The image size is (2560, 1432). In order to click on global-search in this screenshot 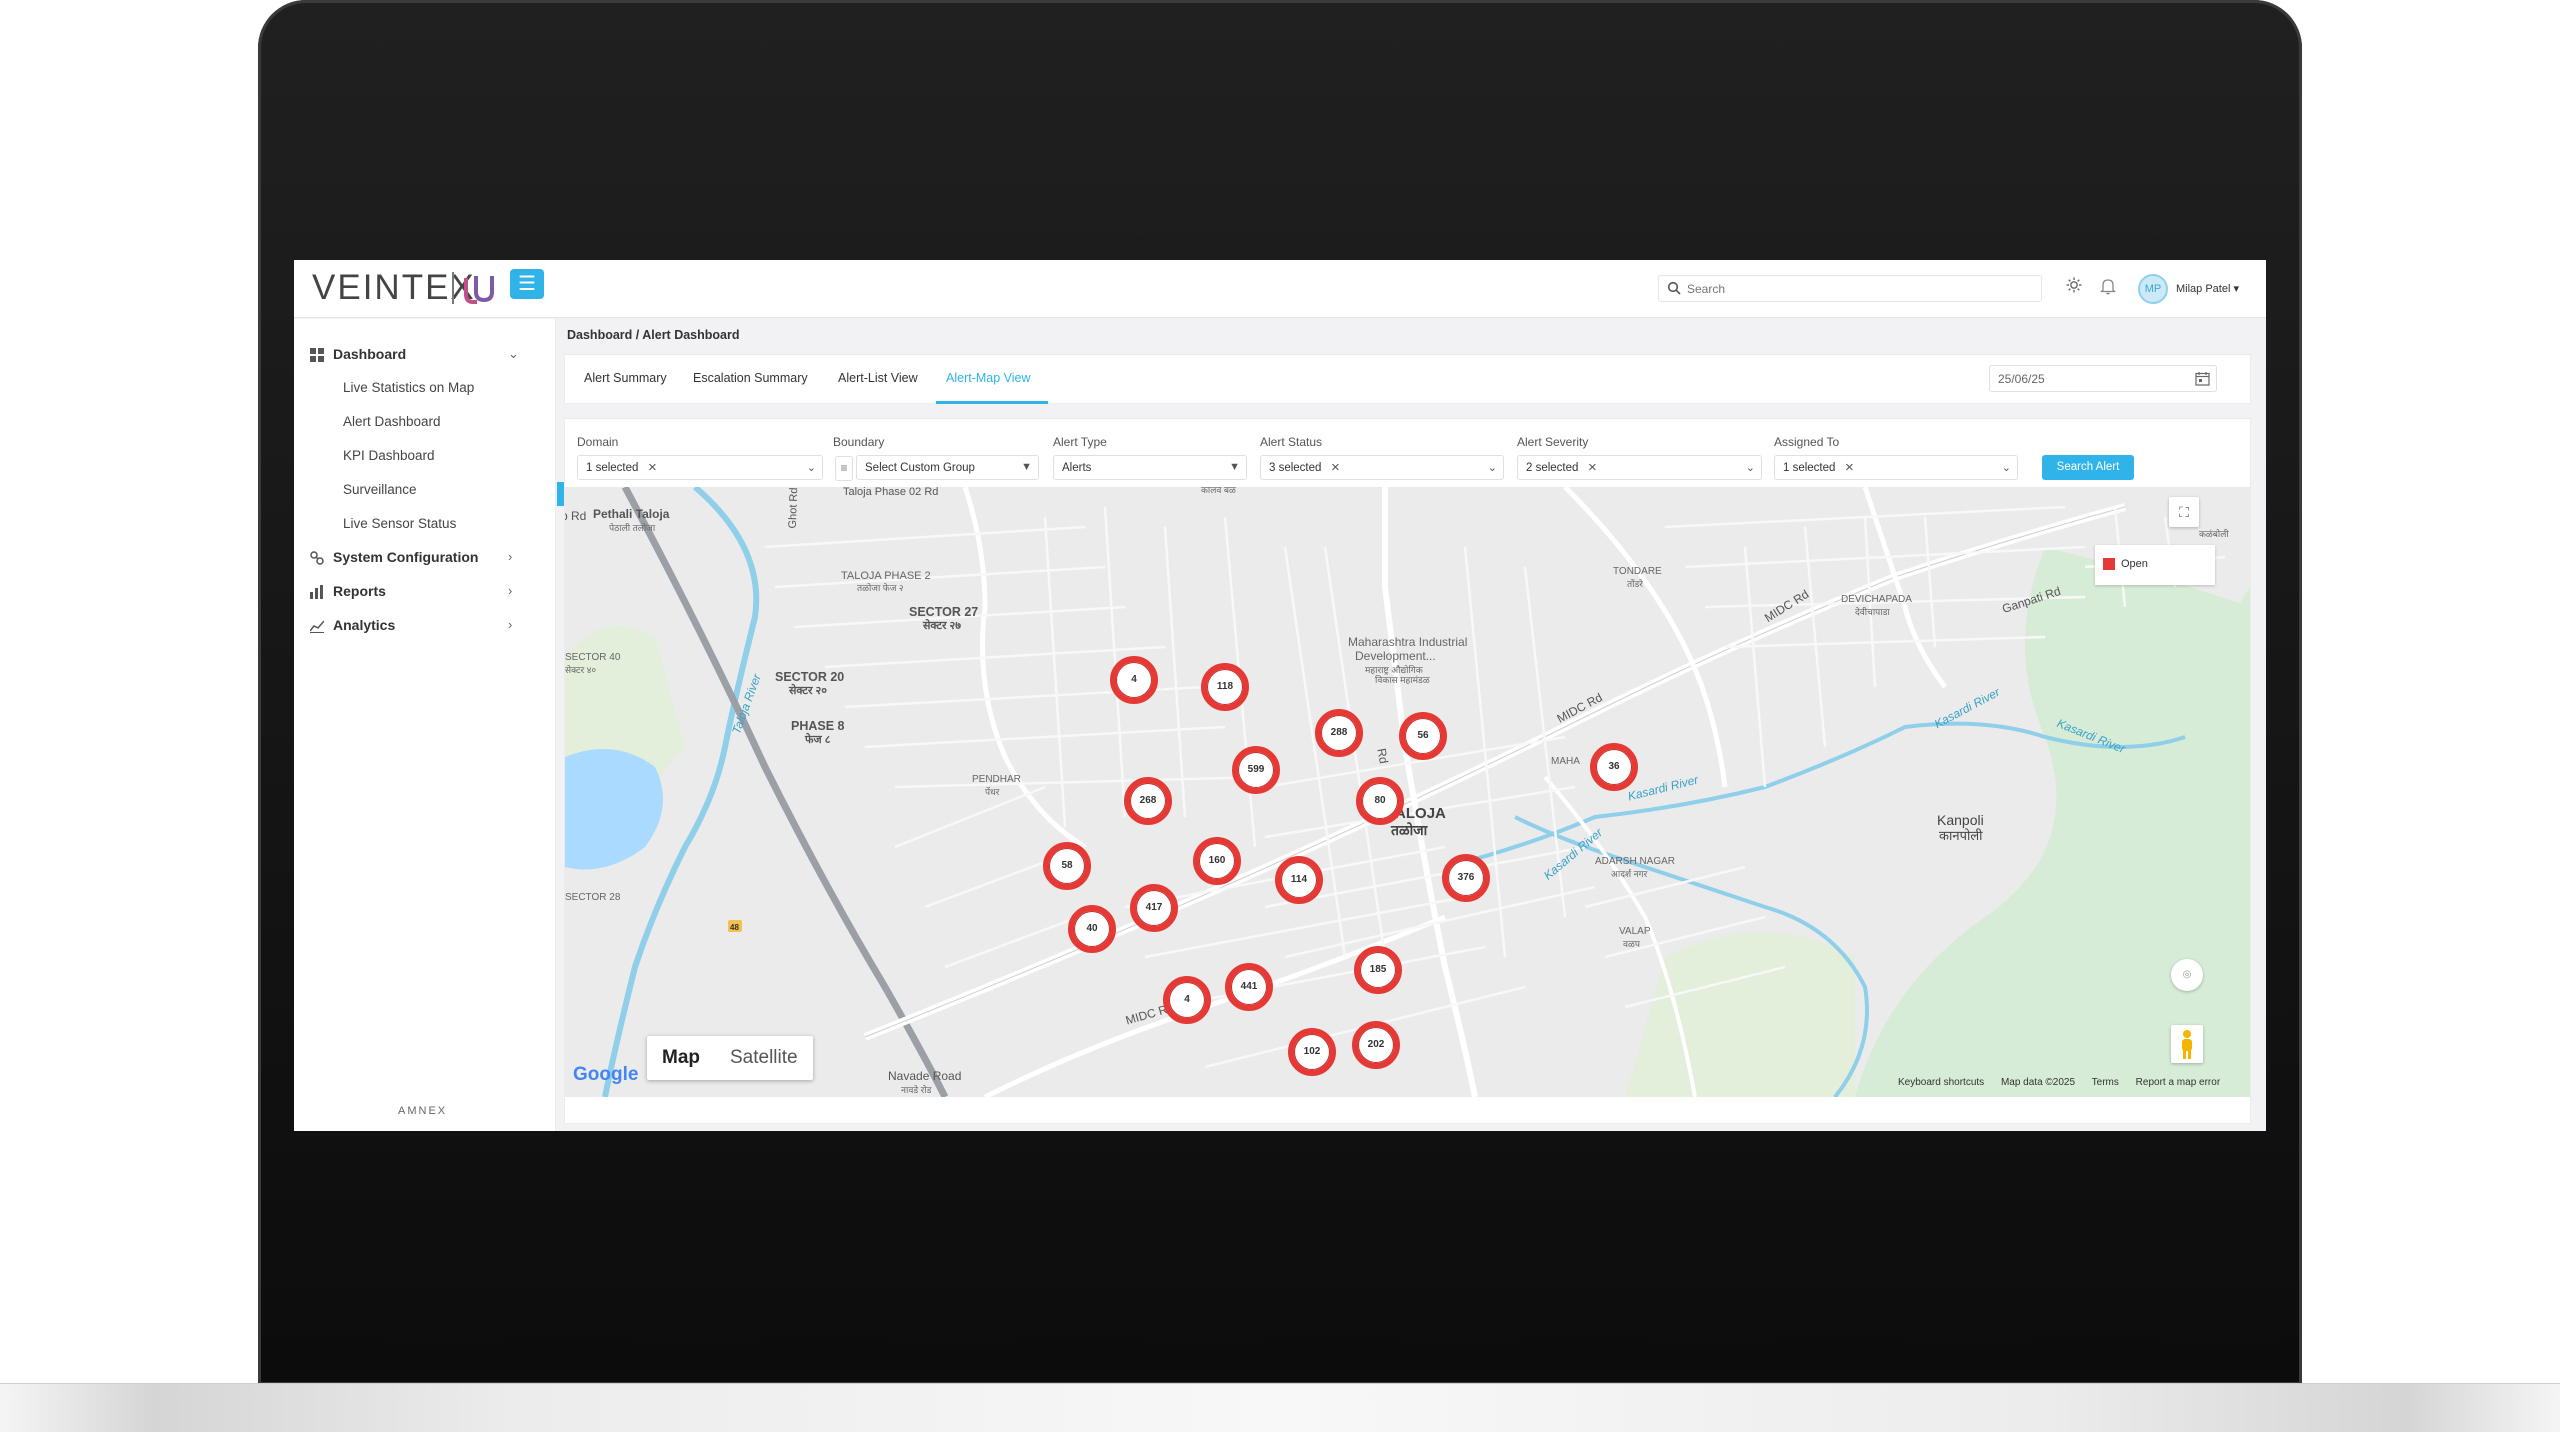, I will do `click(1850, 288)`.